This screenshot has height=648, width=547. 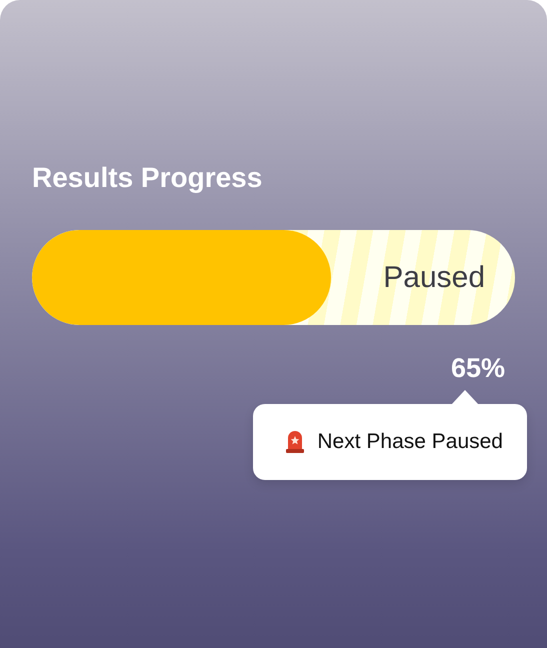 I want to click on status-label: Paused, so click(x=434, y=277).